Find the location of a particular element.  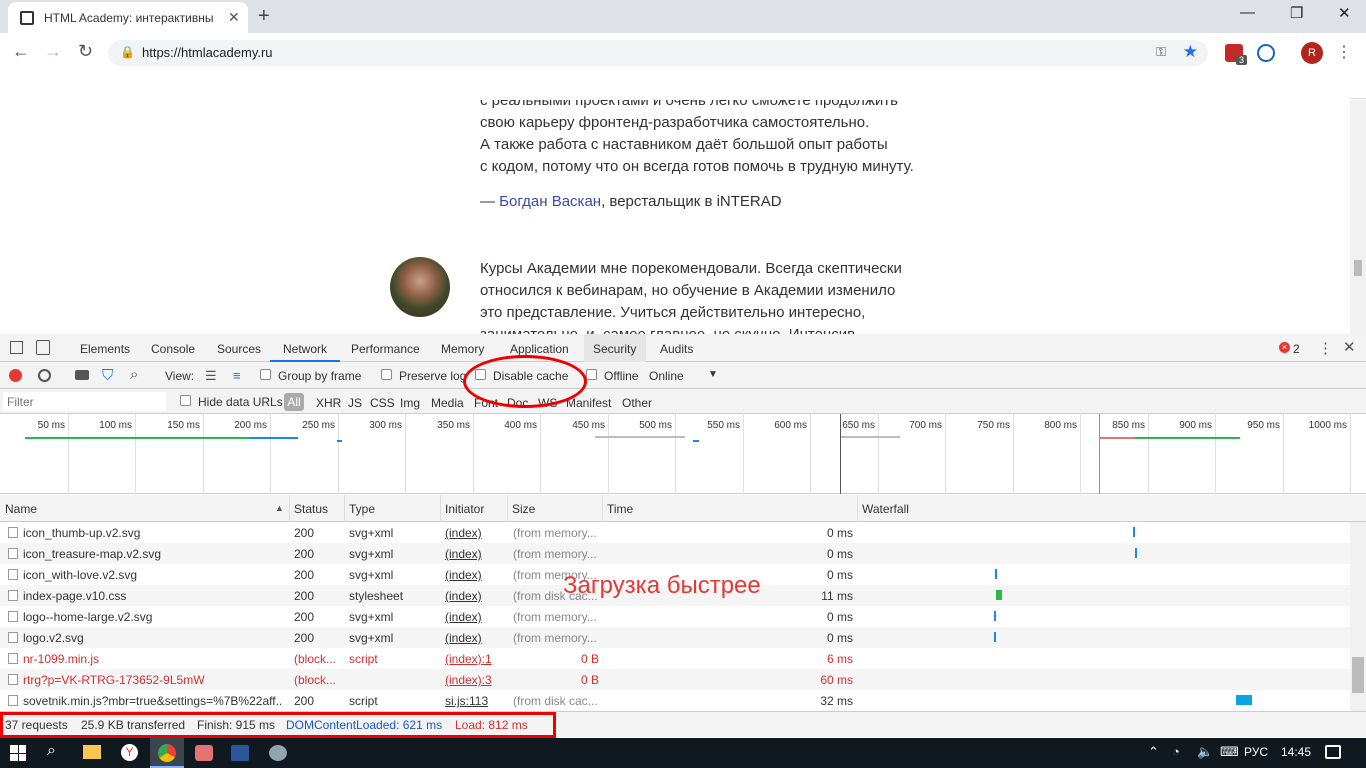

notifications-icon is located at coordinates (1333, 752).